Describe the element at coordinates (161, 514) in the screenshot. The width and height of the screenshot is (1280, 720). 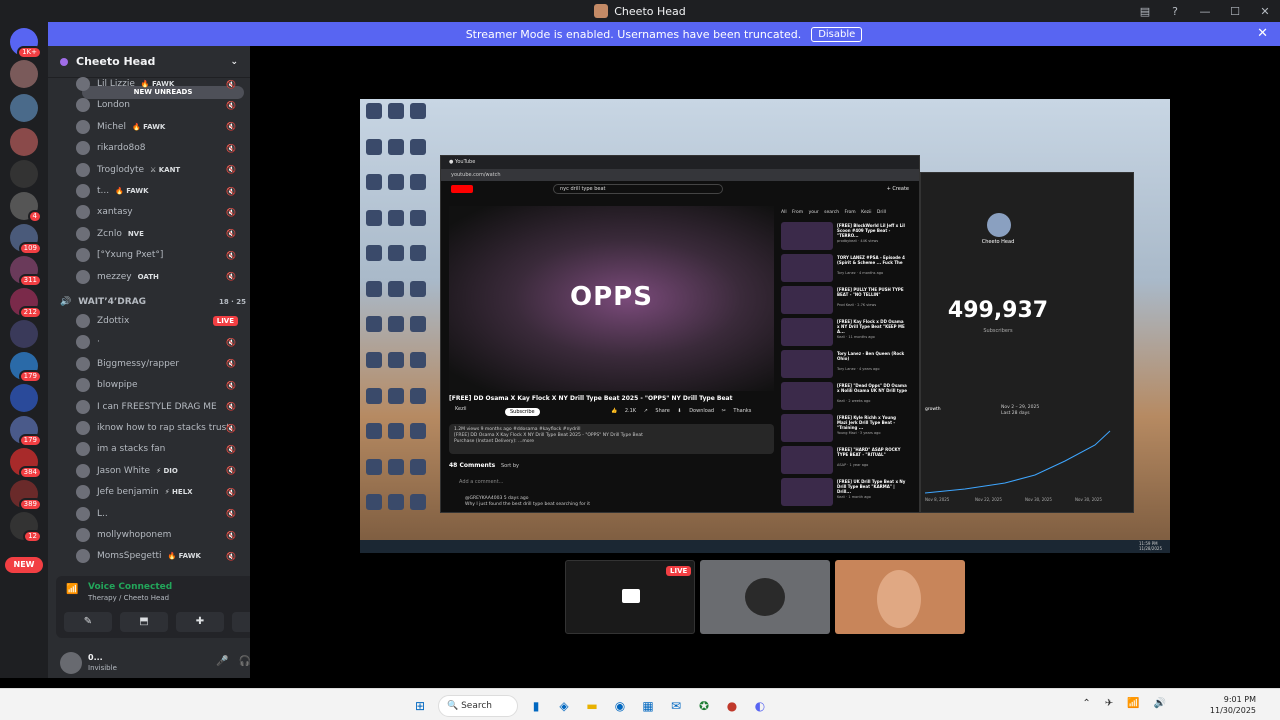
I see `voice-user: L.. 🔇` at that location.